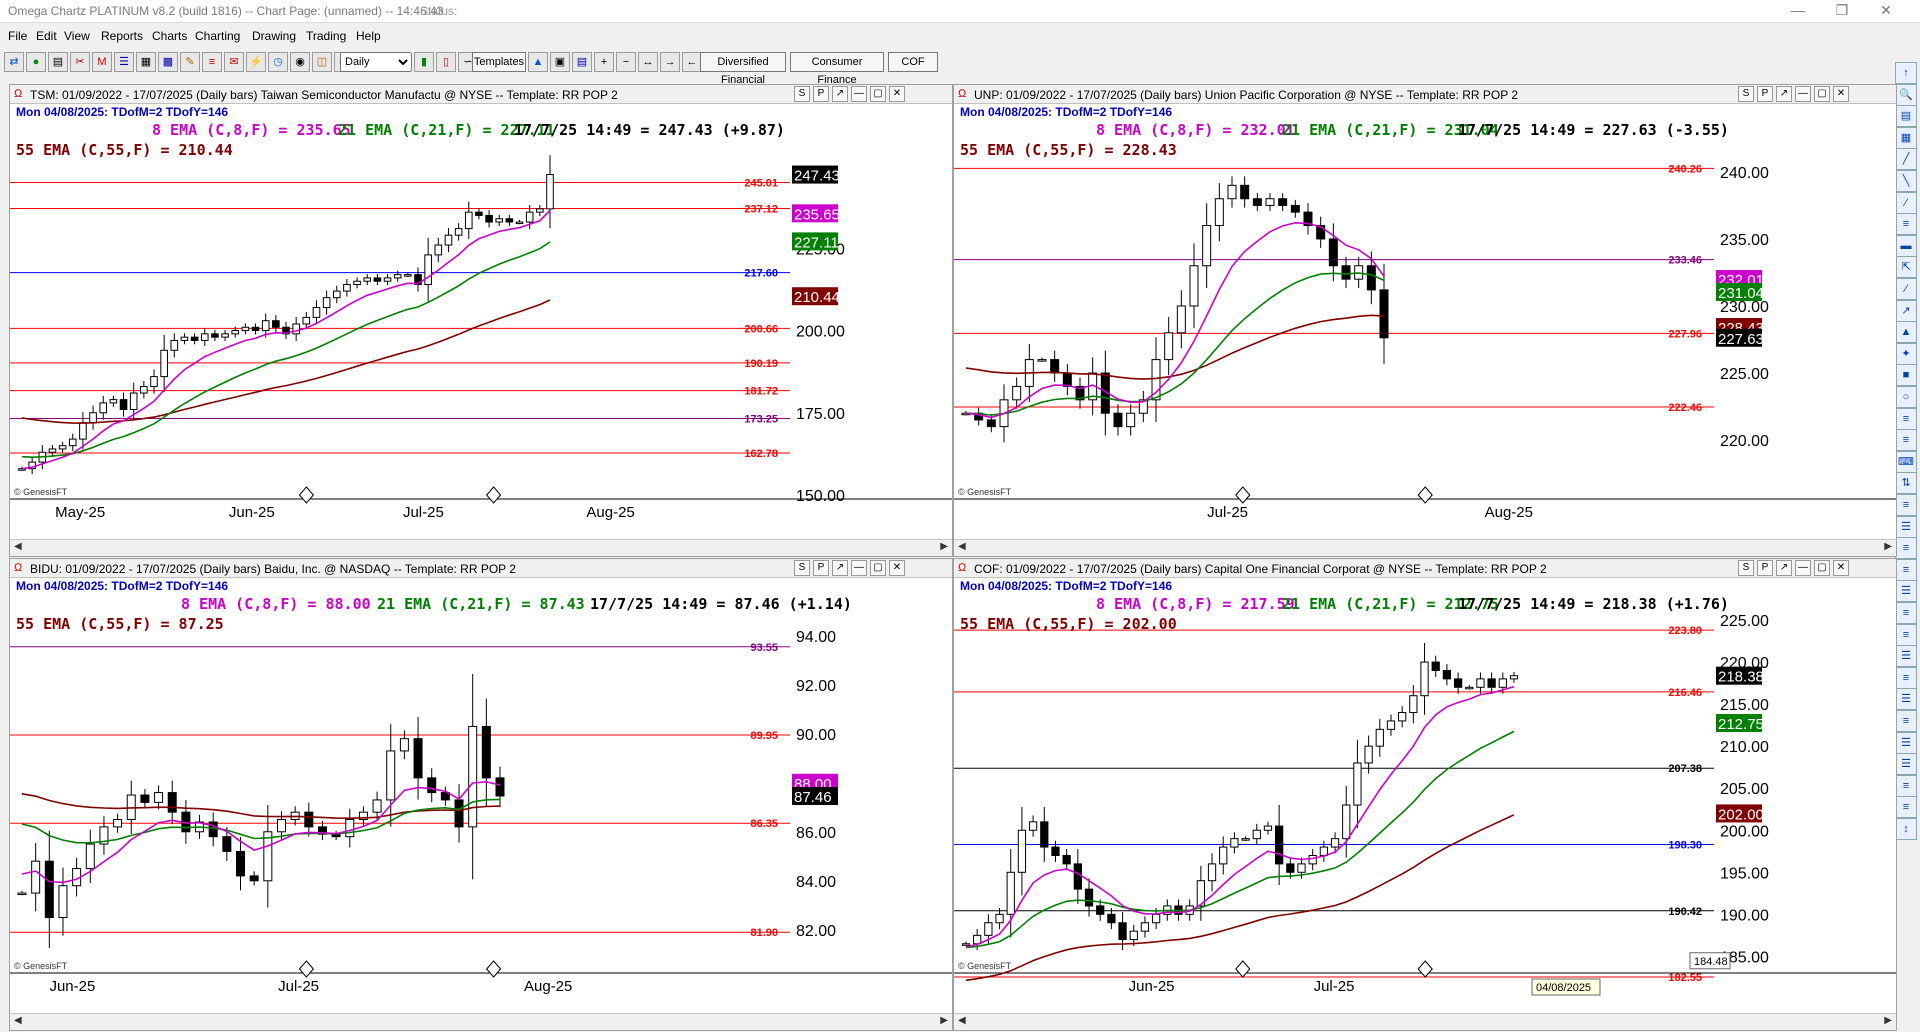 This screenshot has height=1032, width=1920. Describe the element at coordinates (169, 36) in the screenshot. I see `menu-charts: Charts` at that location.